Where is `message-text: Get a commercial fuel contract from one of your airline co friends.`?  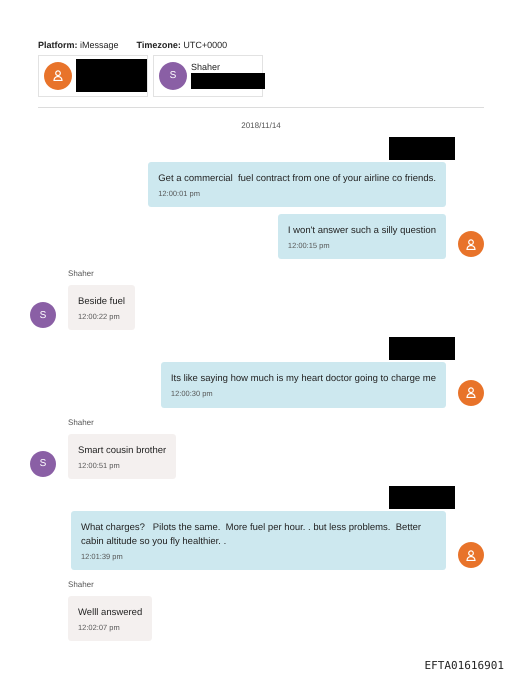
message-text: Get a commercial fuel contract from one of your airline co friends. is located at coordinates (297, 179).